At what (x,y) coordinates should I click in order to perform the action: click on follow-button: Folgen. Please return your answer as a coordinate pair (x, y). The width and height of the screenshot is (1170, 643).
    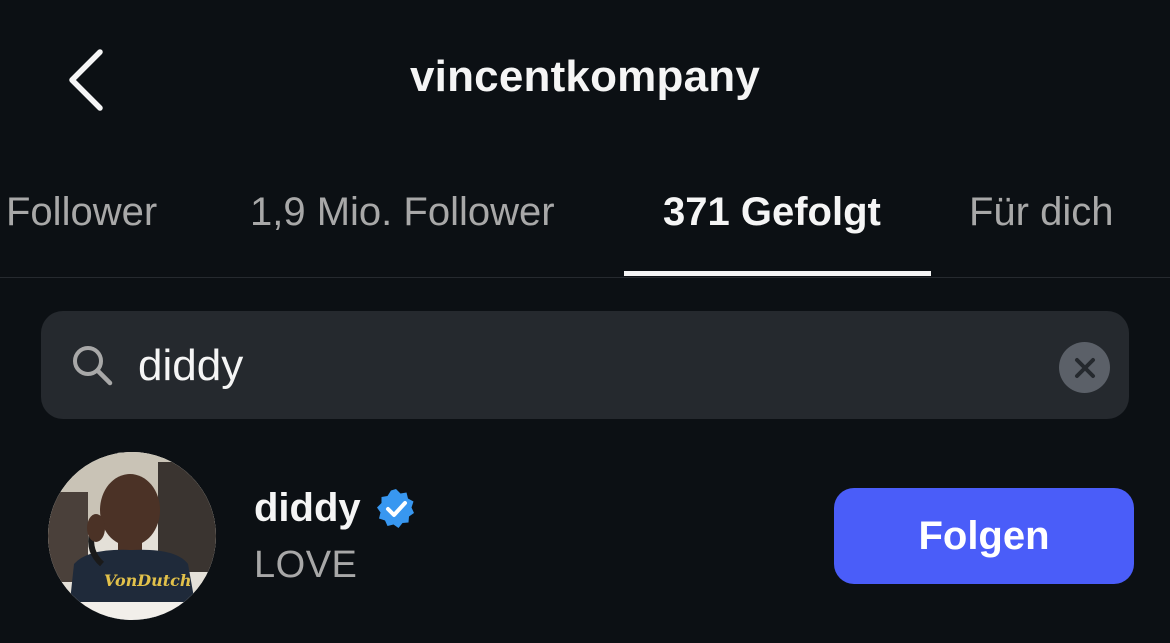
    Looking at the image, I should click on (984, 536).